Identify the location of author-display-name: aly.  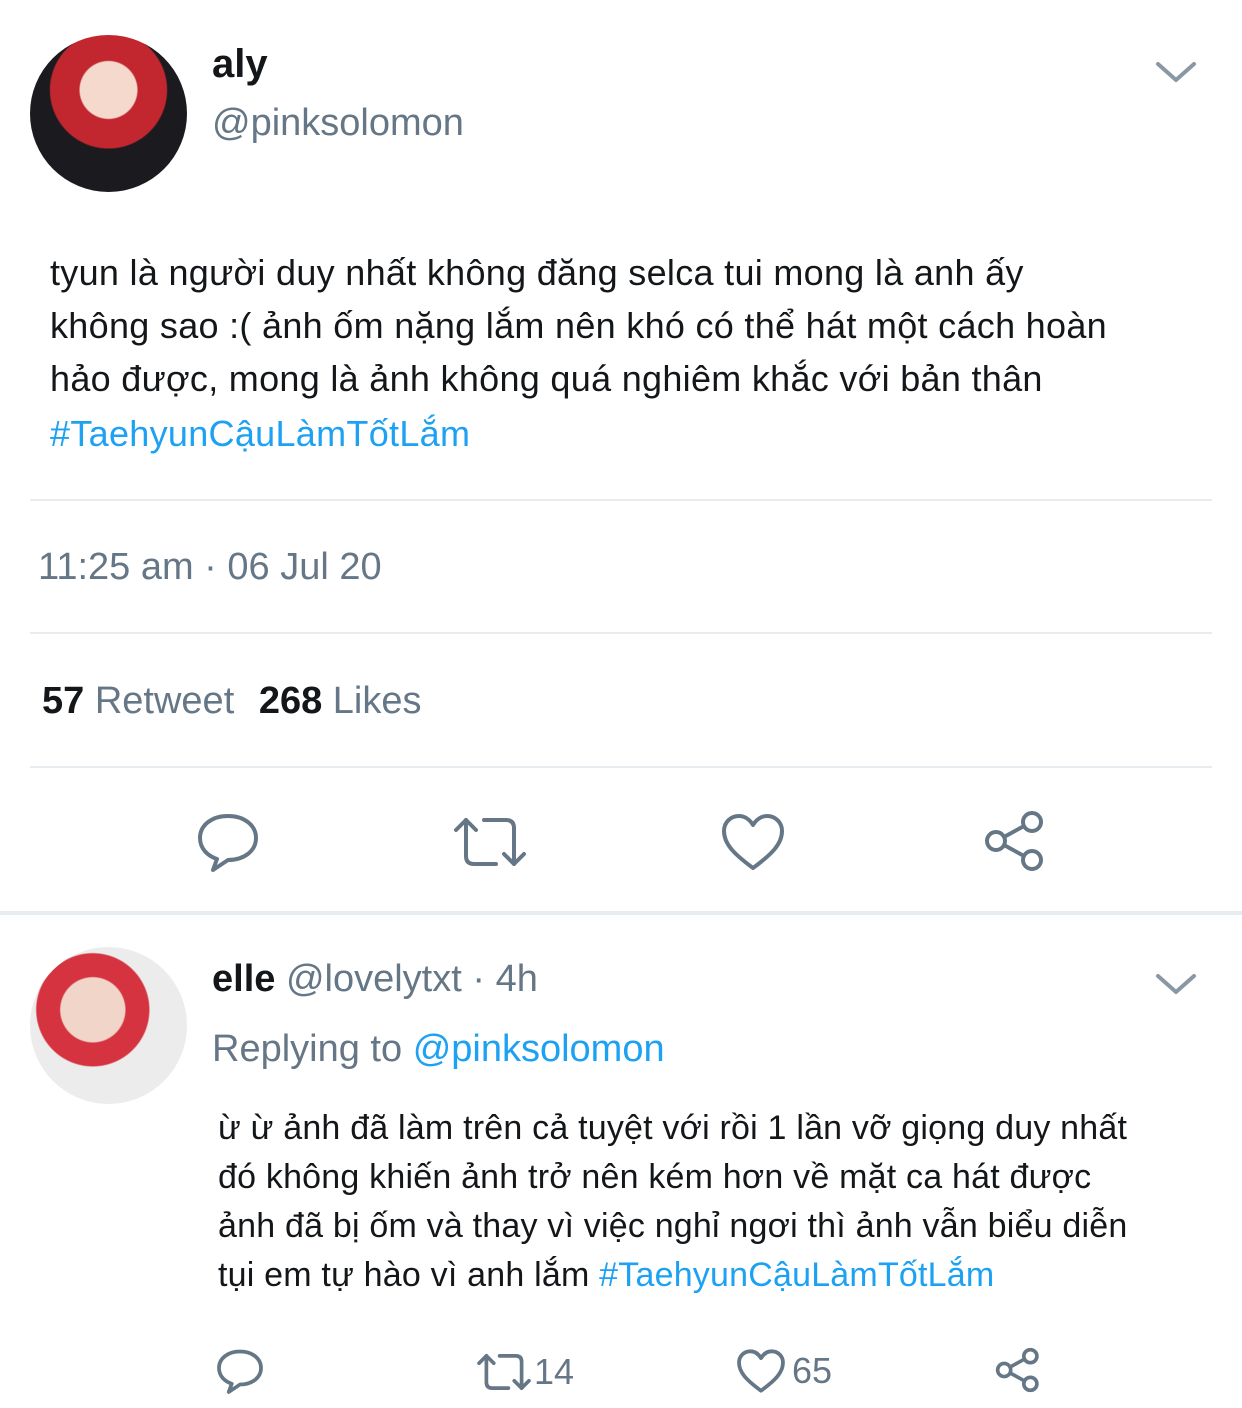
(240, 64).